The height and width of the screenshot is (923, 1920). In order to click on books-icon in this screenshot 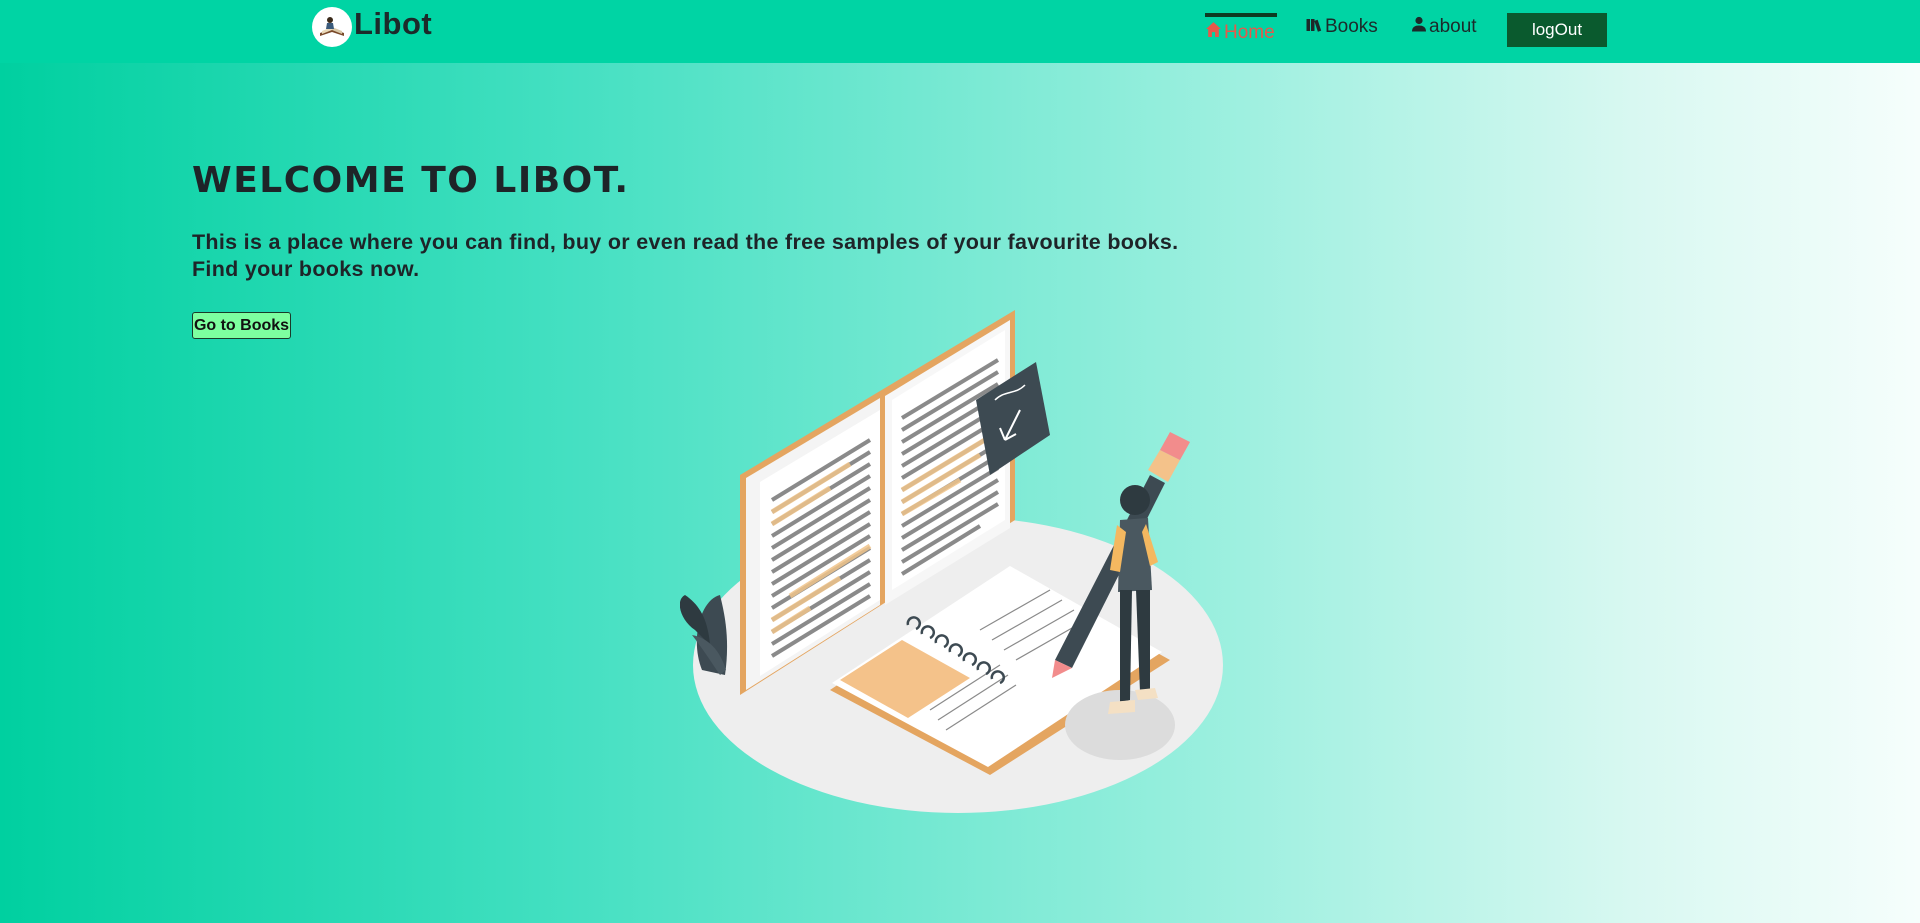, I will do `click(1314, 27)`.